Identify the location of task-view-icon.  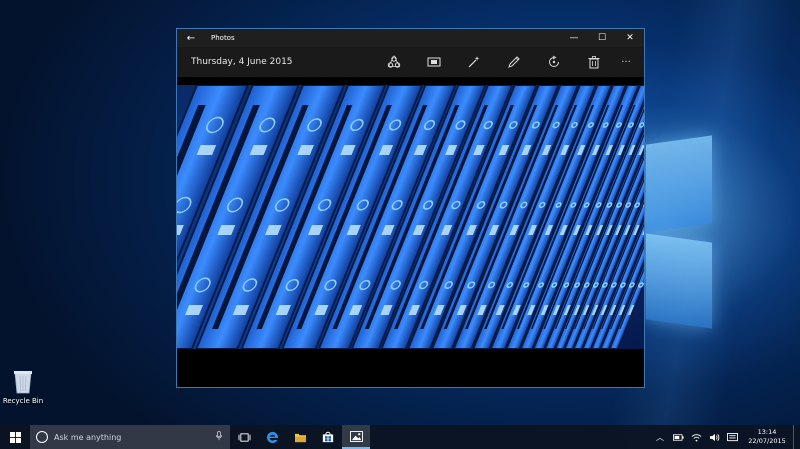
(244, 437).